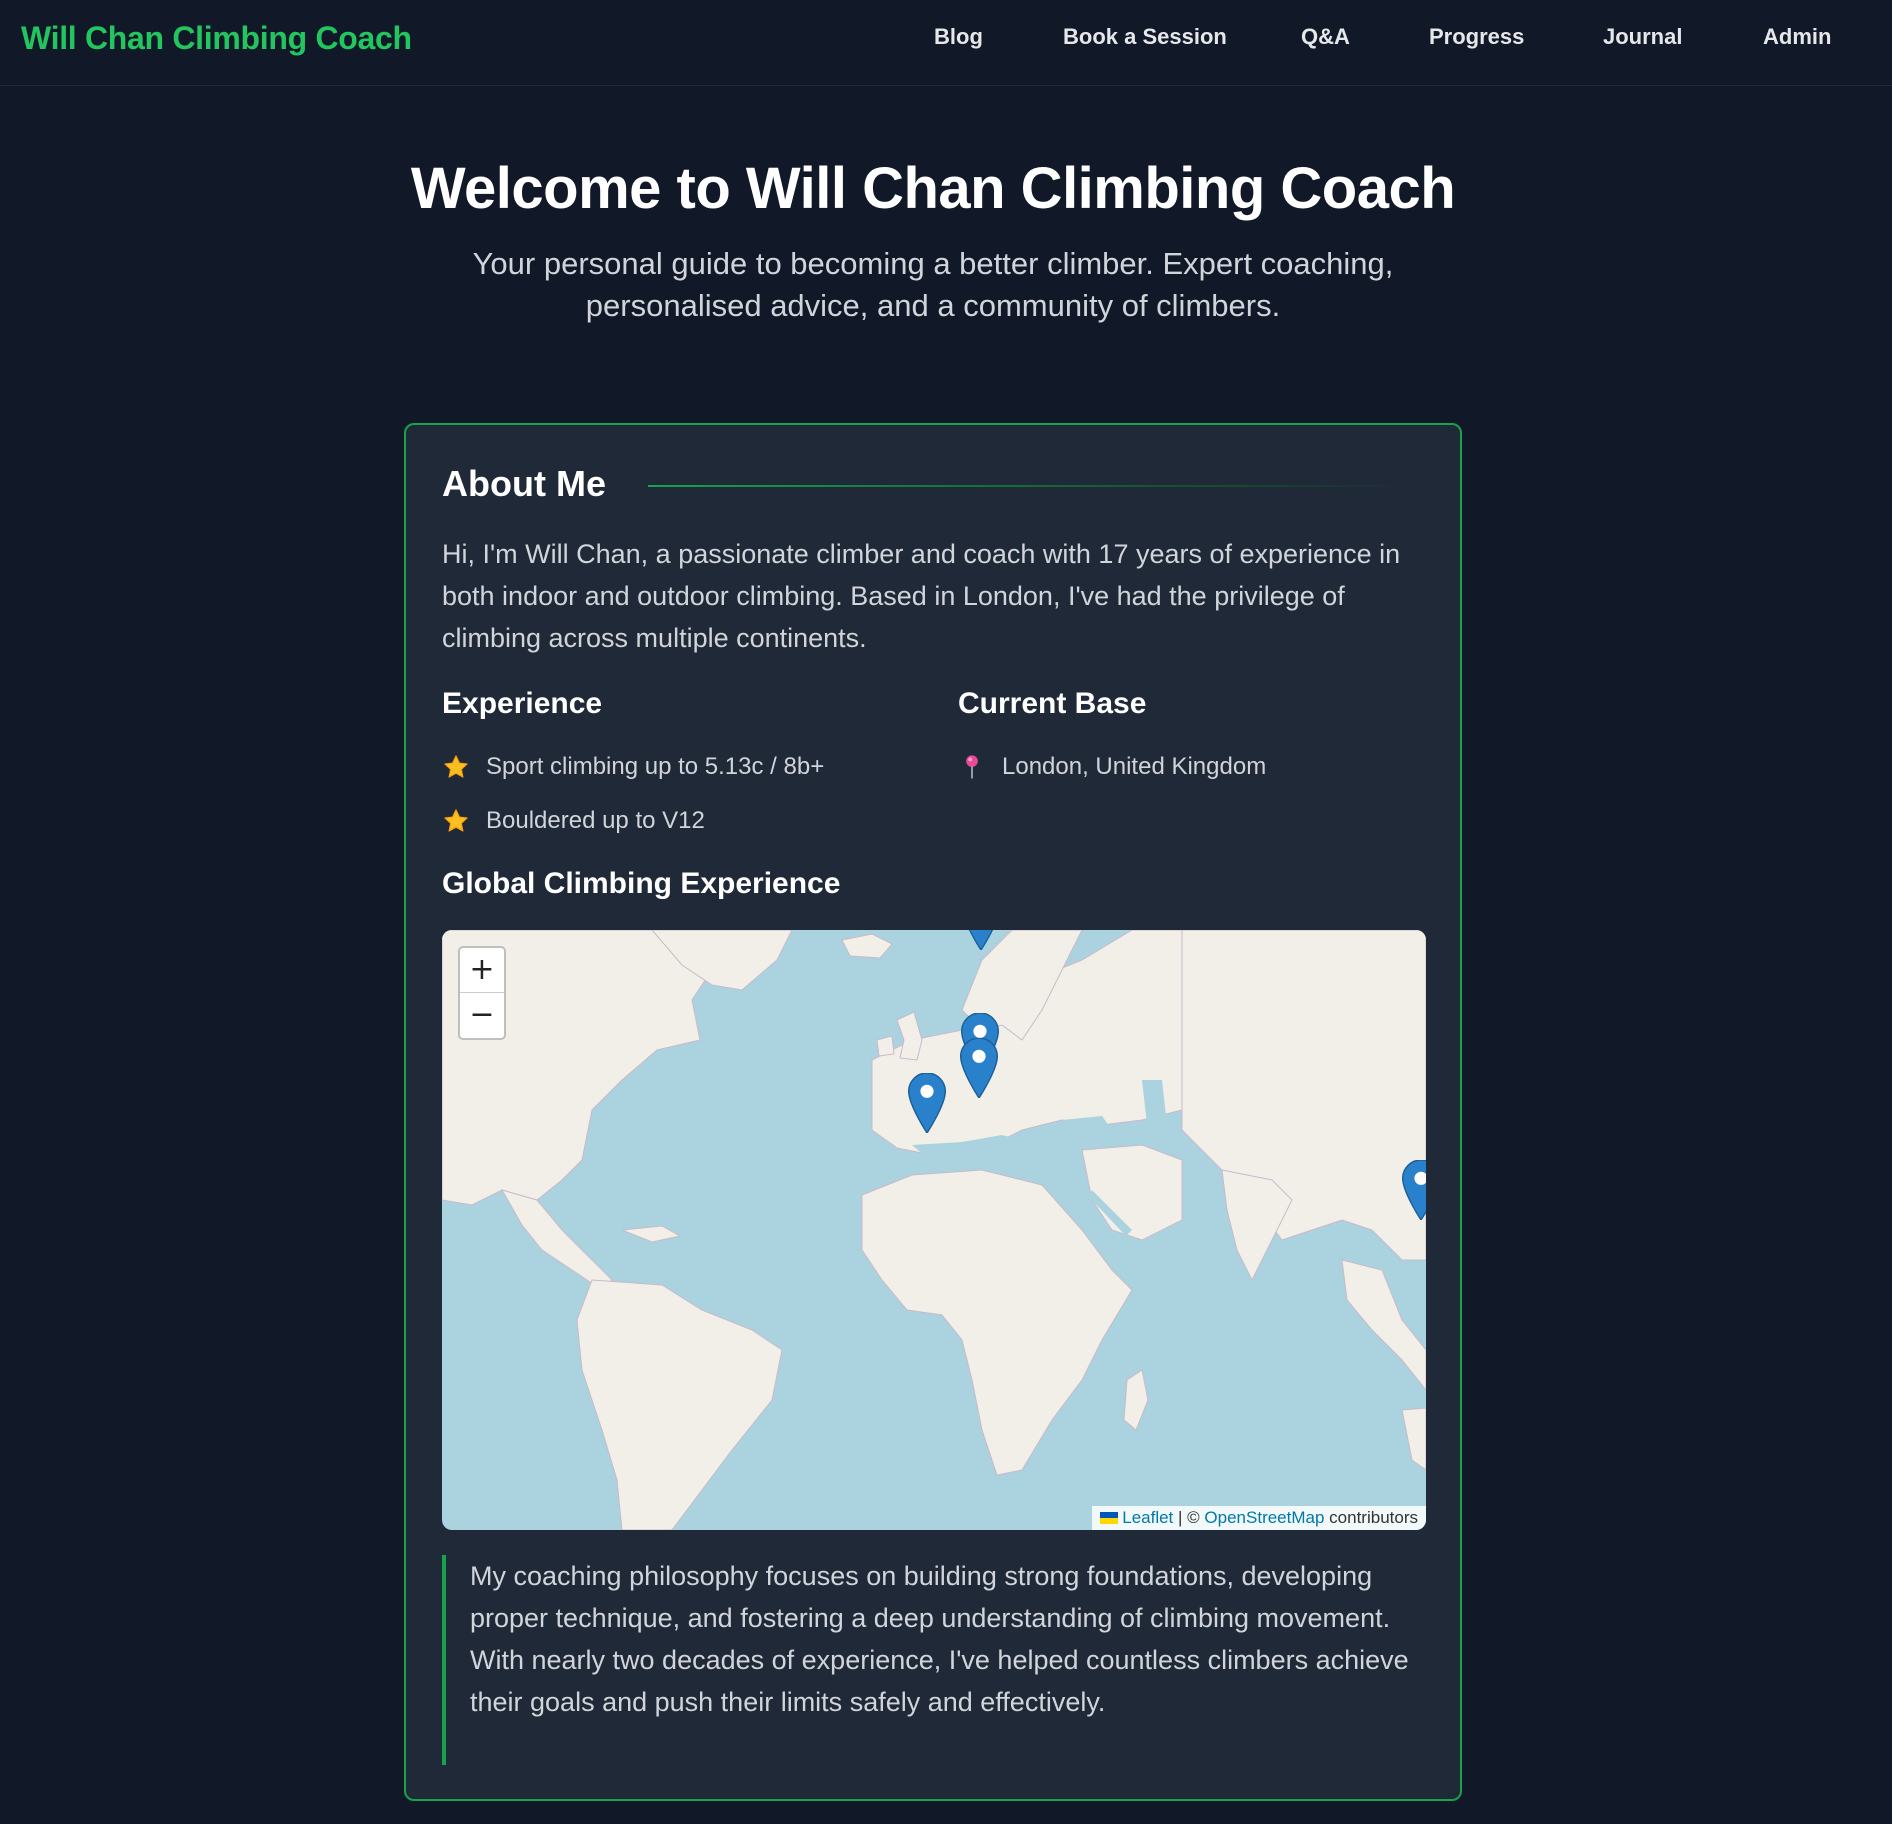 The width and height of the screenshot is (1892, 1824). I want to click on list-item: Bouldered up to V12, so click(633, 832).